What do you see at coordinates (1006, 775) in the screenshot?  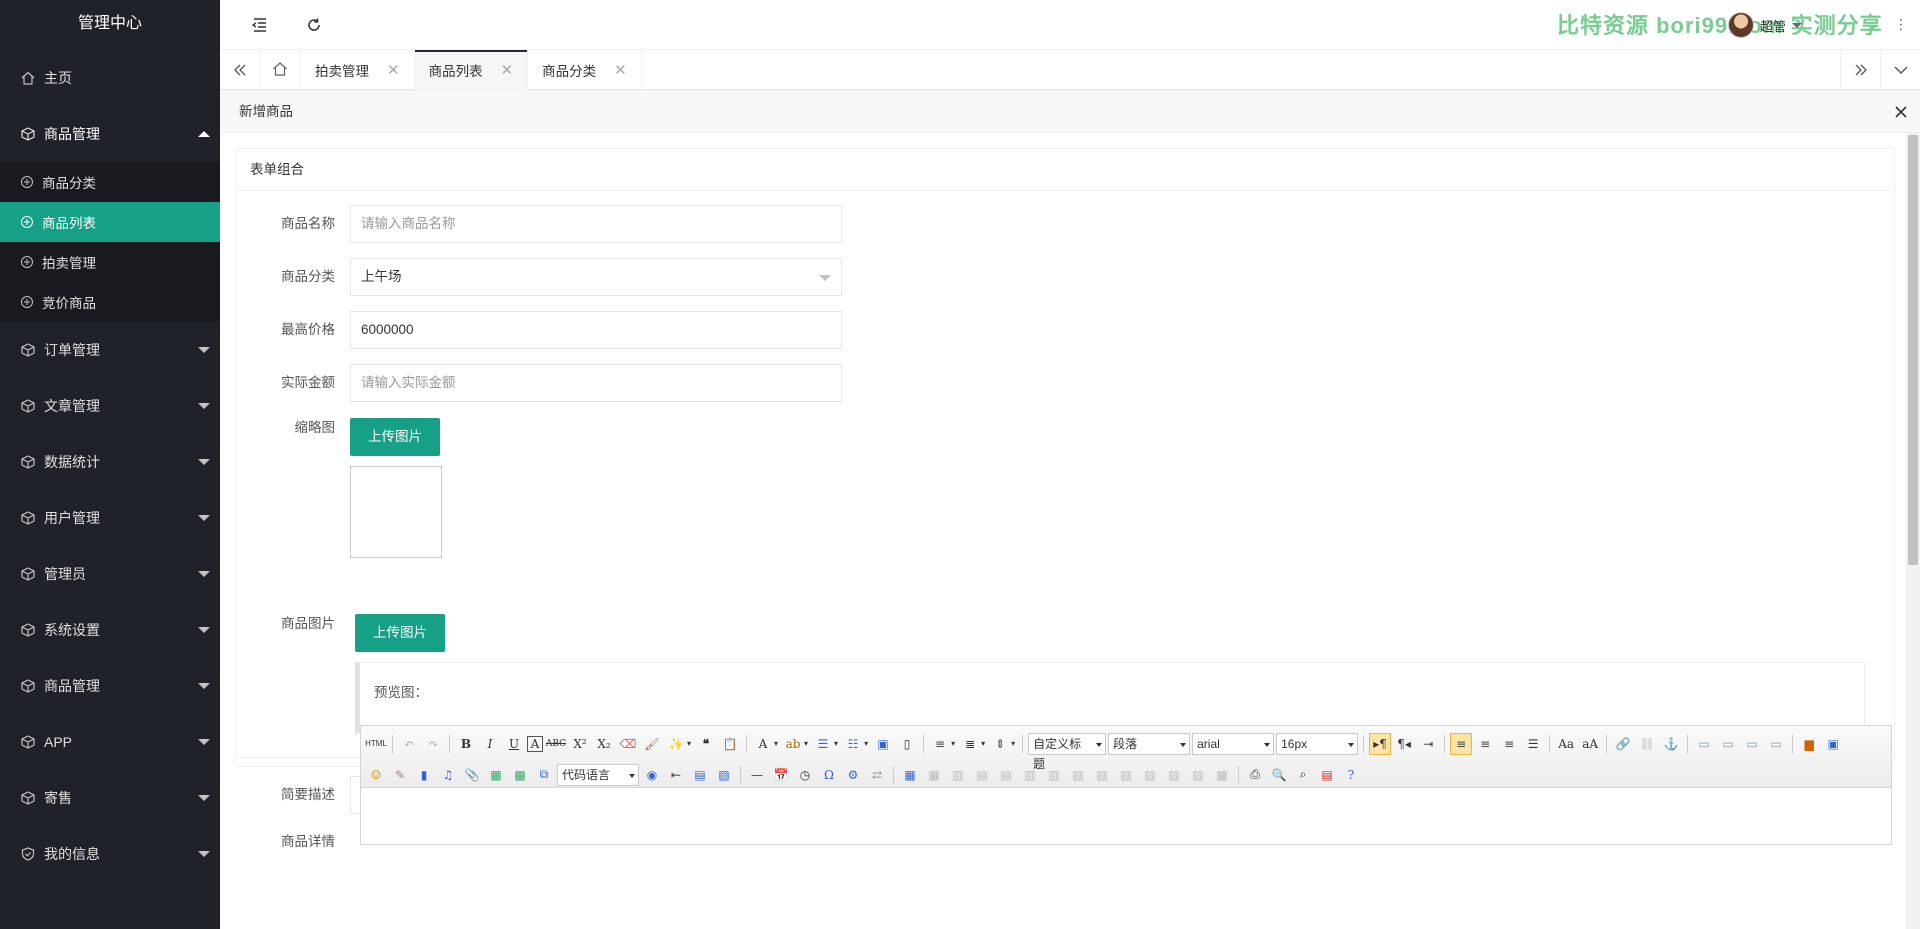 I see `delete-row-icon: ▤` at bounding box center [1006, 775].